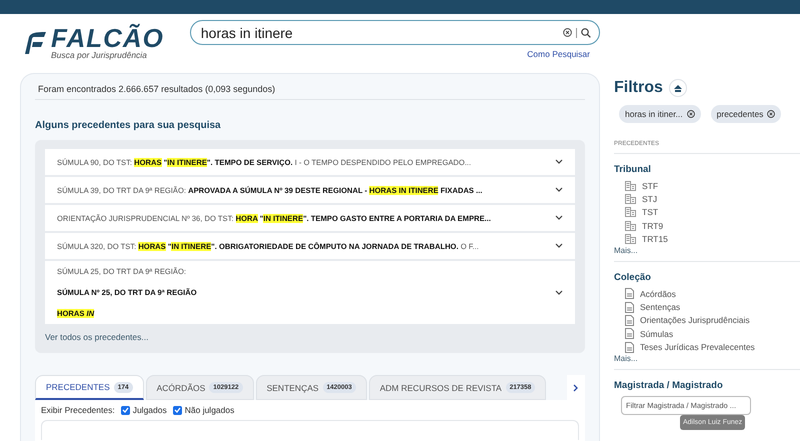  I want to click on filter-option: TRT9, so click(707, 226).